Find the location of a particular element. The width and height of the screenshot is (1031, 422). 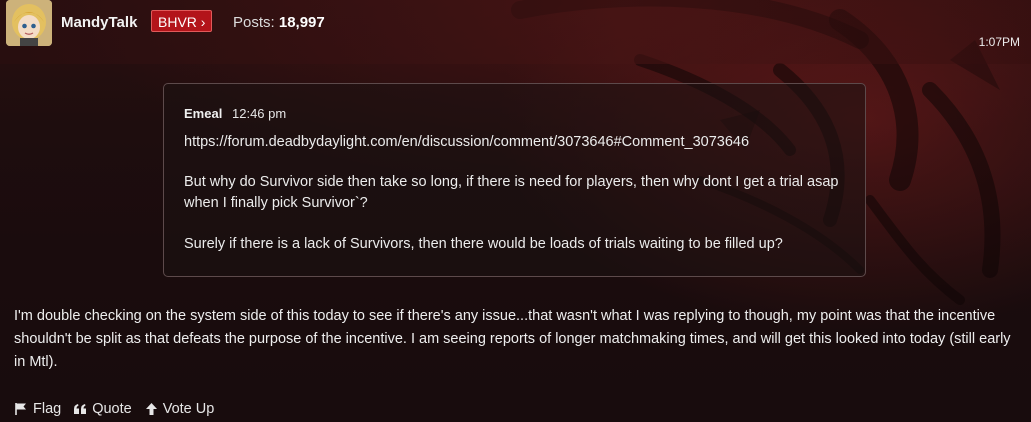

quote-button: Quote is located at coordinates (102, 409).